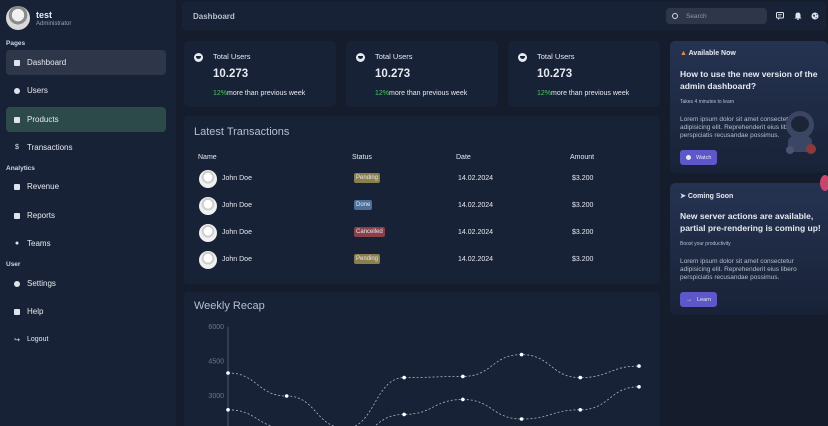 The image size is (828, 426). Describe the element at coordinates (39, 243) in the screenshot. I see `sidebar-item-label: Teams` at that location.